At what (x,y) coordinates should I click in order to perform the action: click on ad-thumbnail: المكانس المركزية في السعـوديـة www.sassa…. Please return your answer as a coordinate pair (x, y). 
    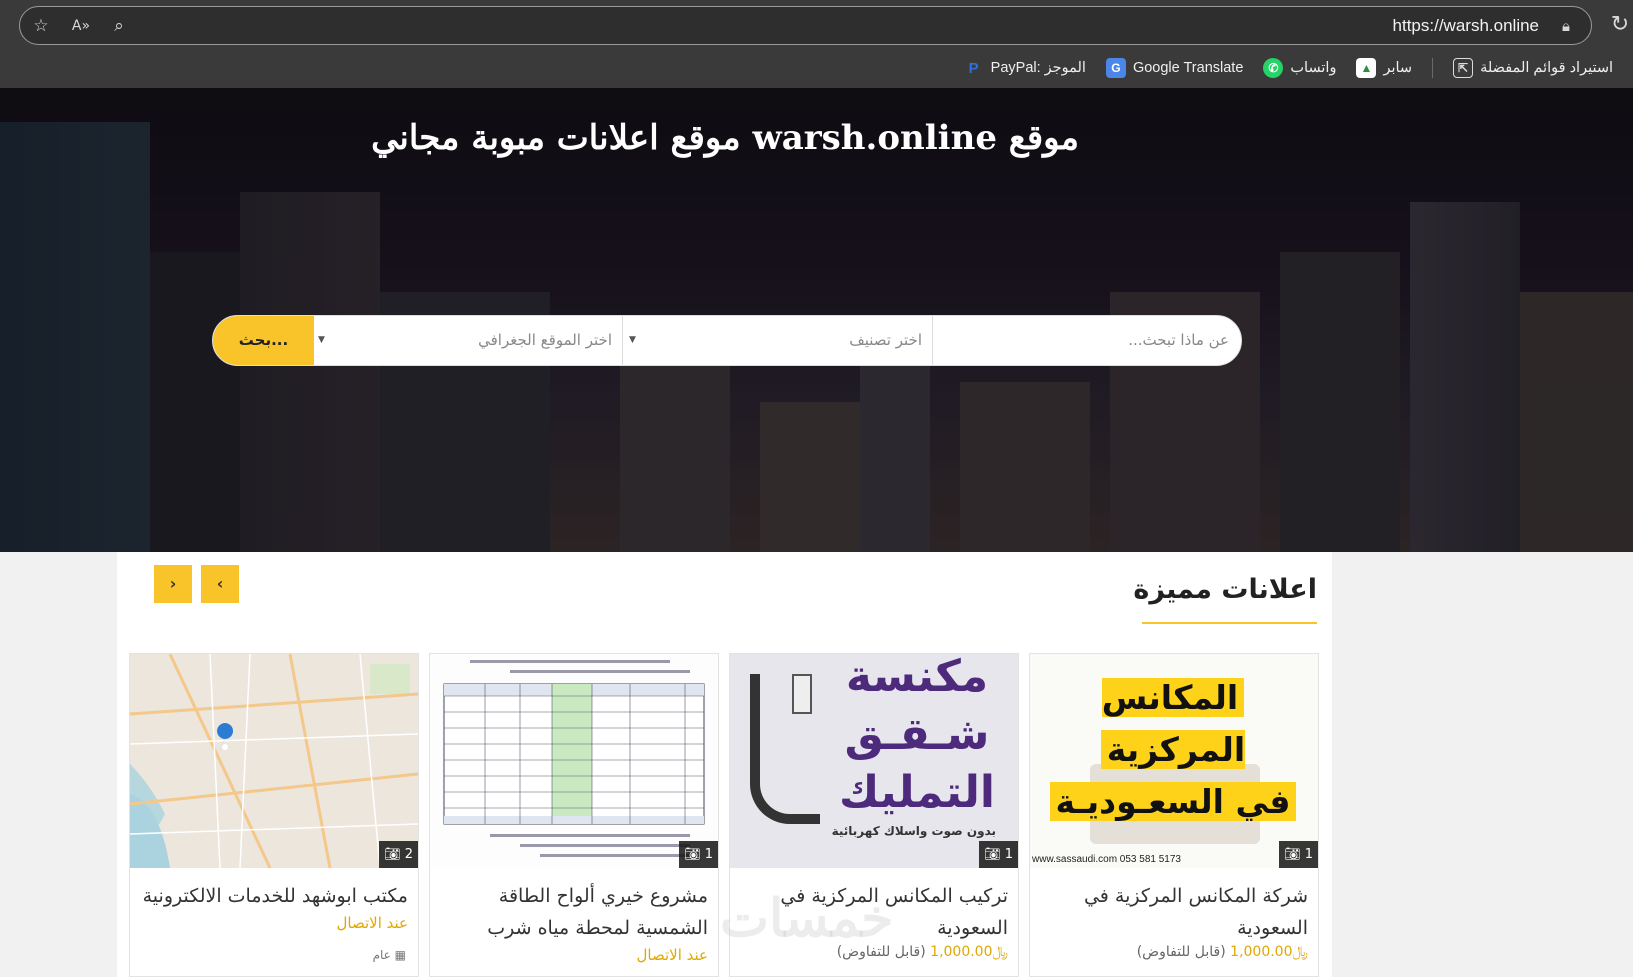
    Looking at the image, I should click on (1174, 761).